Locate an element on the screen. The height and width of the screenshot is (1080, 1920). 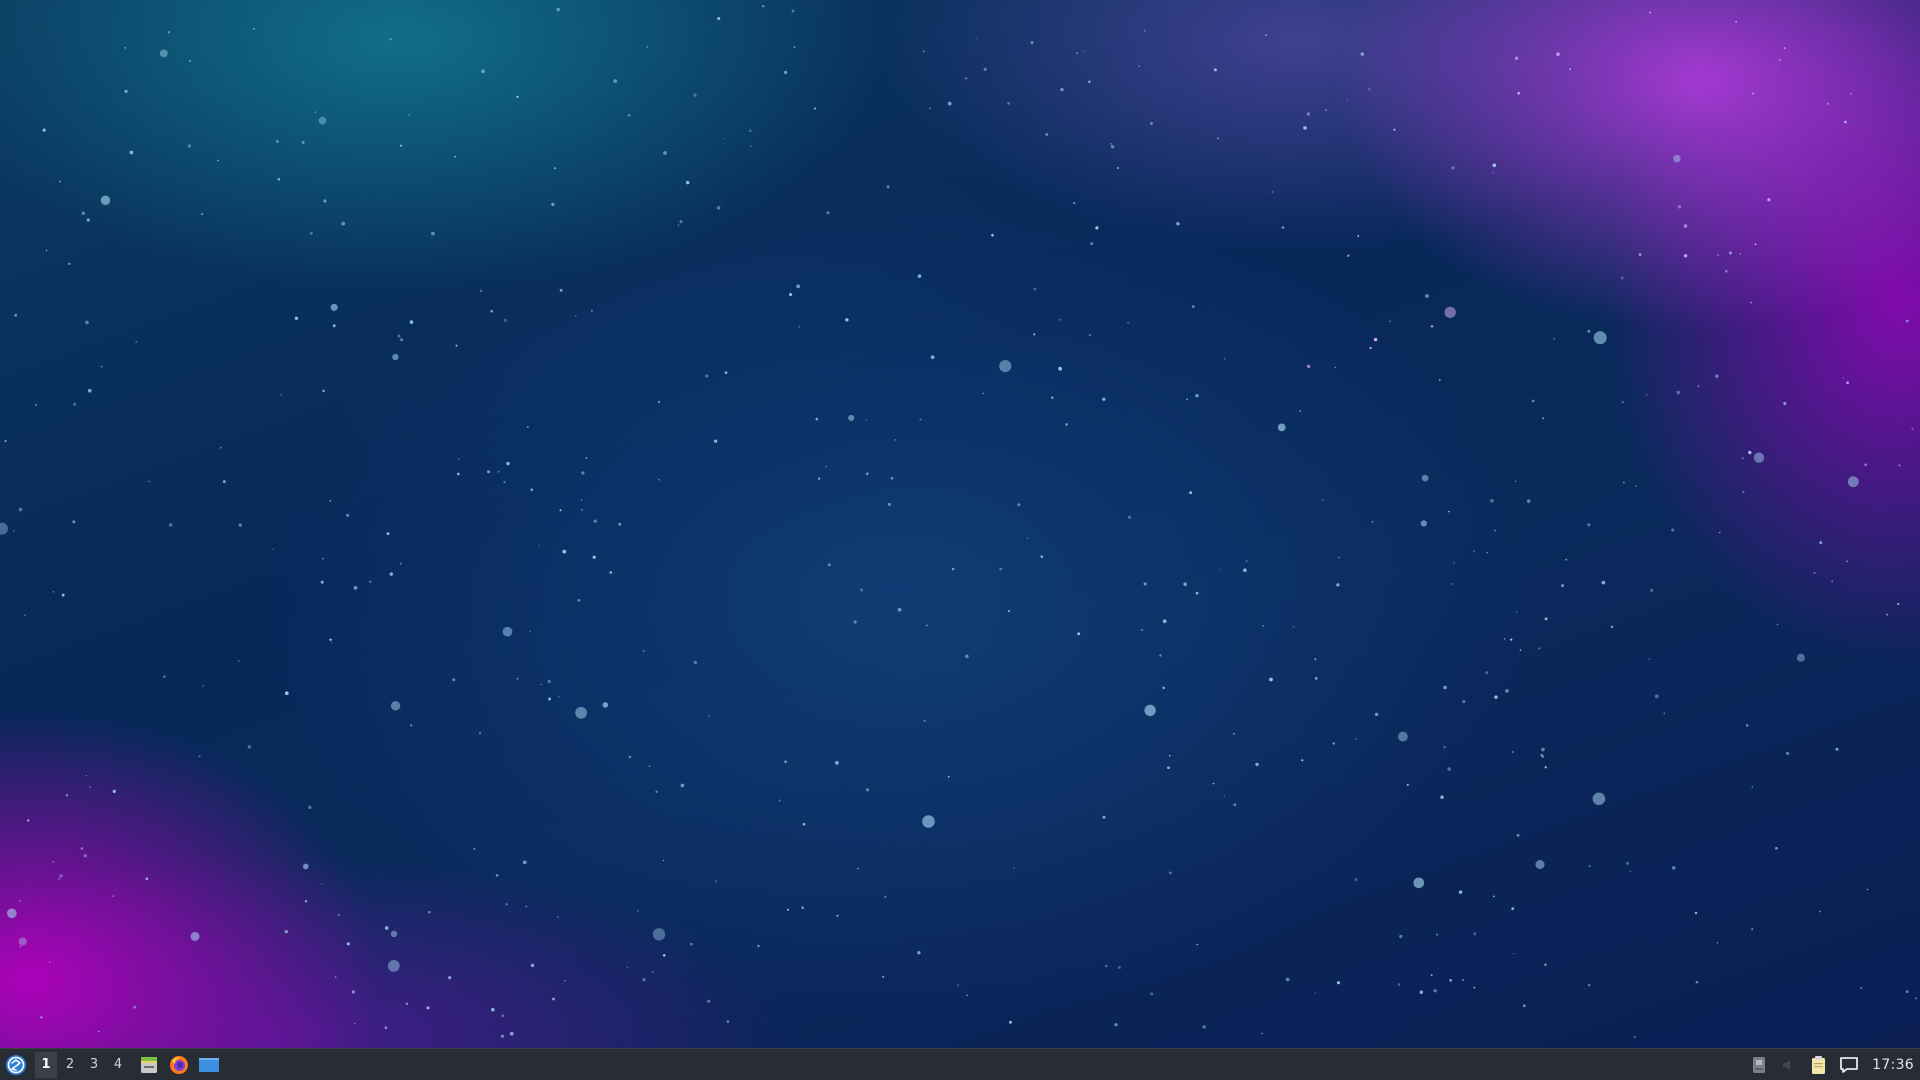
show-desktop-launcher is located at coordinates (209, 1065).